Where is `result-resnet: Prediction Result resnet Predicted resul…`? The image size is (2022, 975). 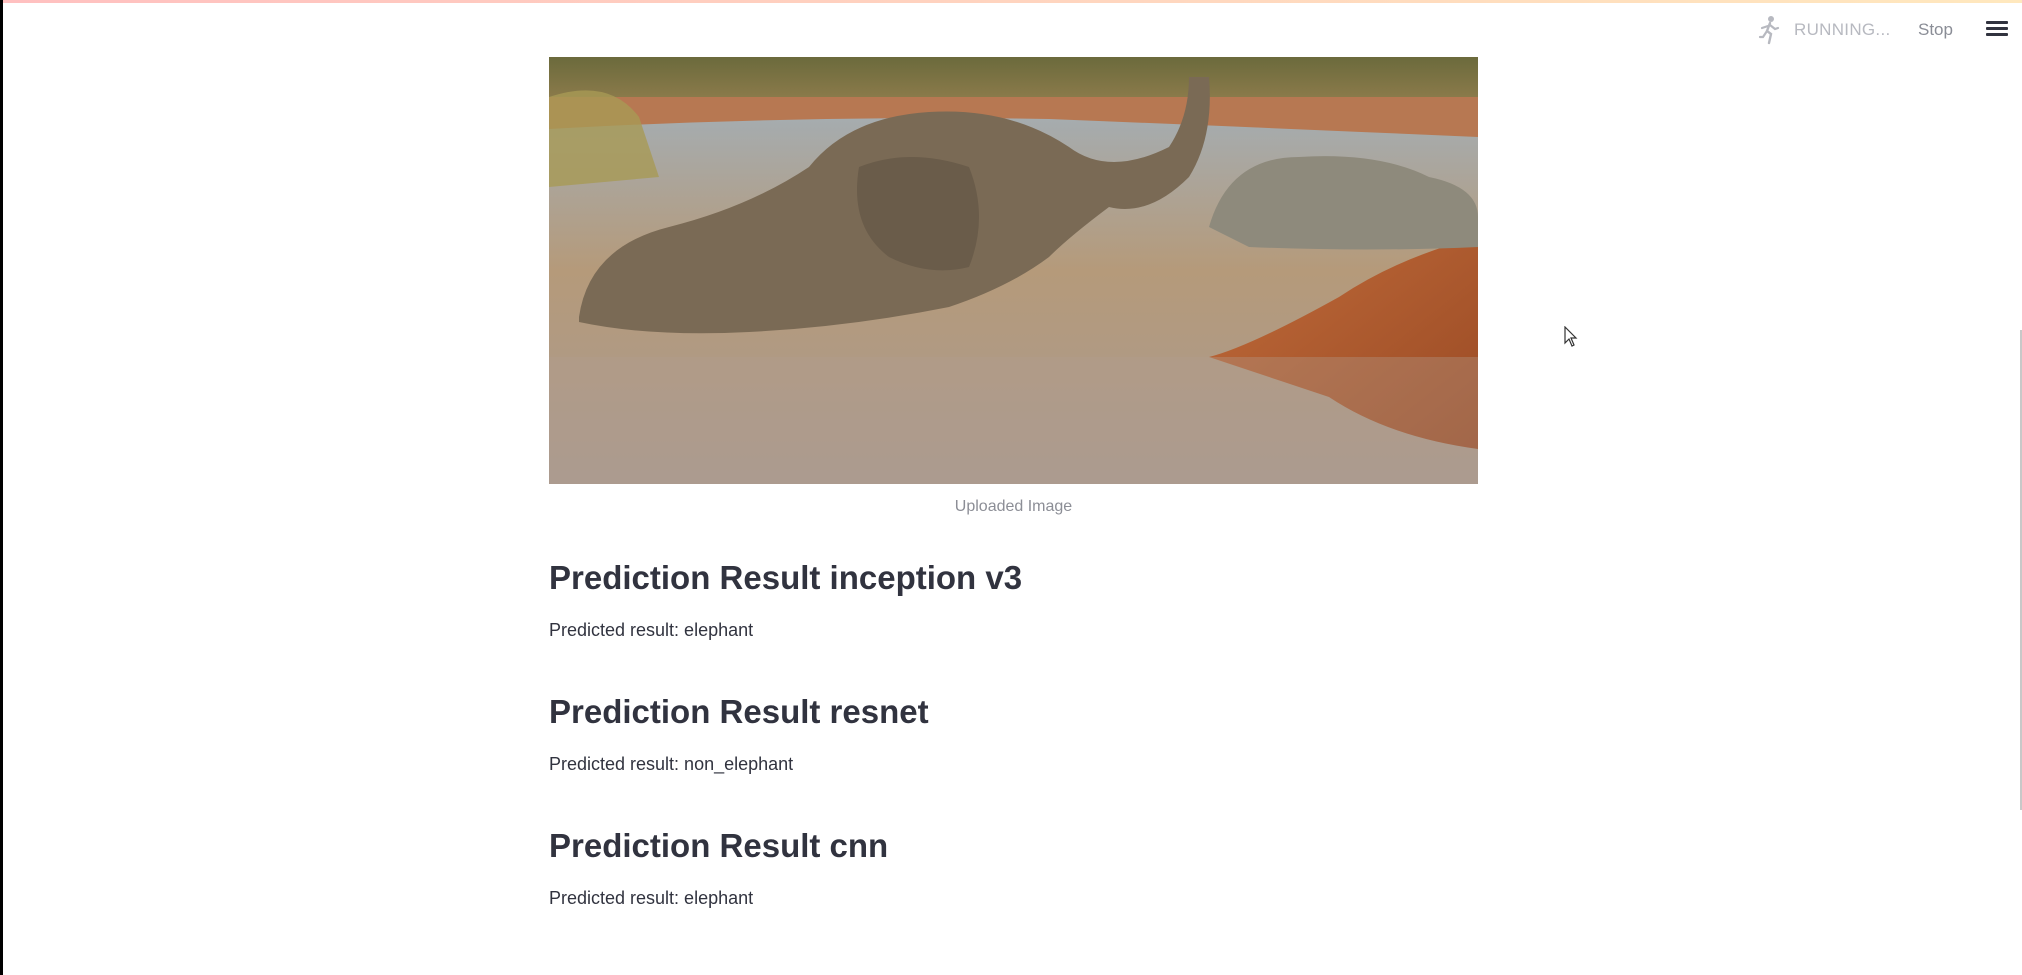 result-resnet: Prediction Result resnet Predicted resul… is located at coordinates (1013, 734).